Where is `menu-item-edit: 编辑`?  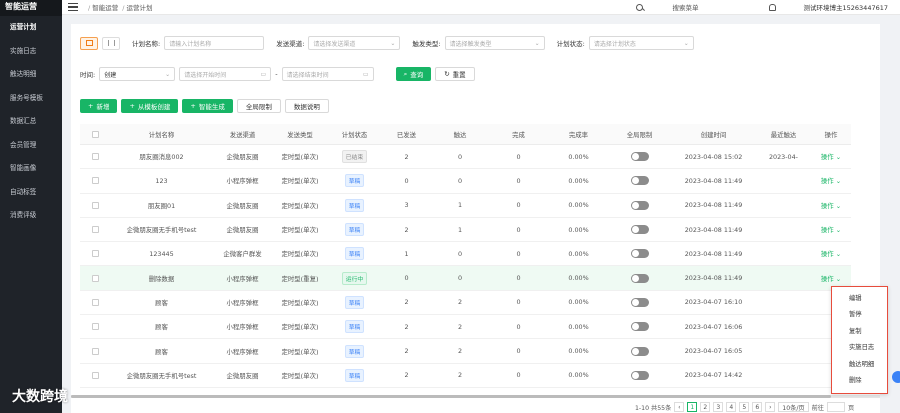 menu-item-edit: 编辑 is located at coordinates (859, 299).